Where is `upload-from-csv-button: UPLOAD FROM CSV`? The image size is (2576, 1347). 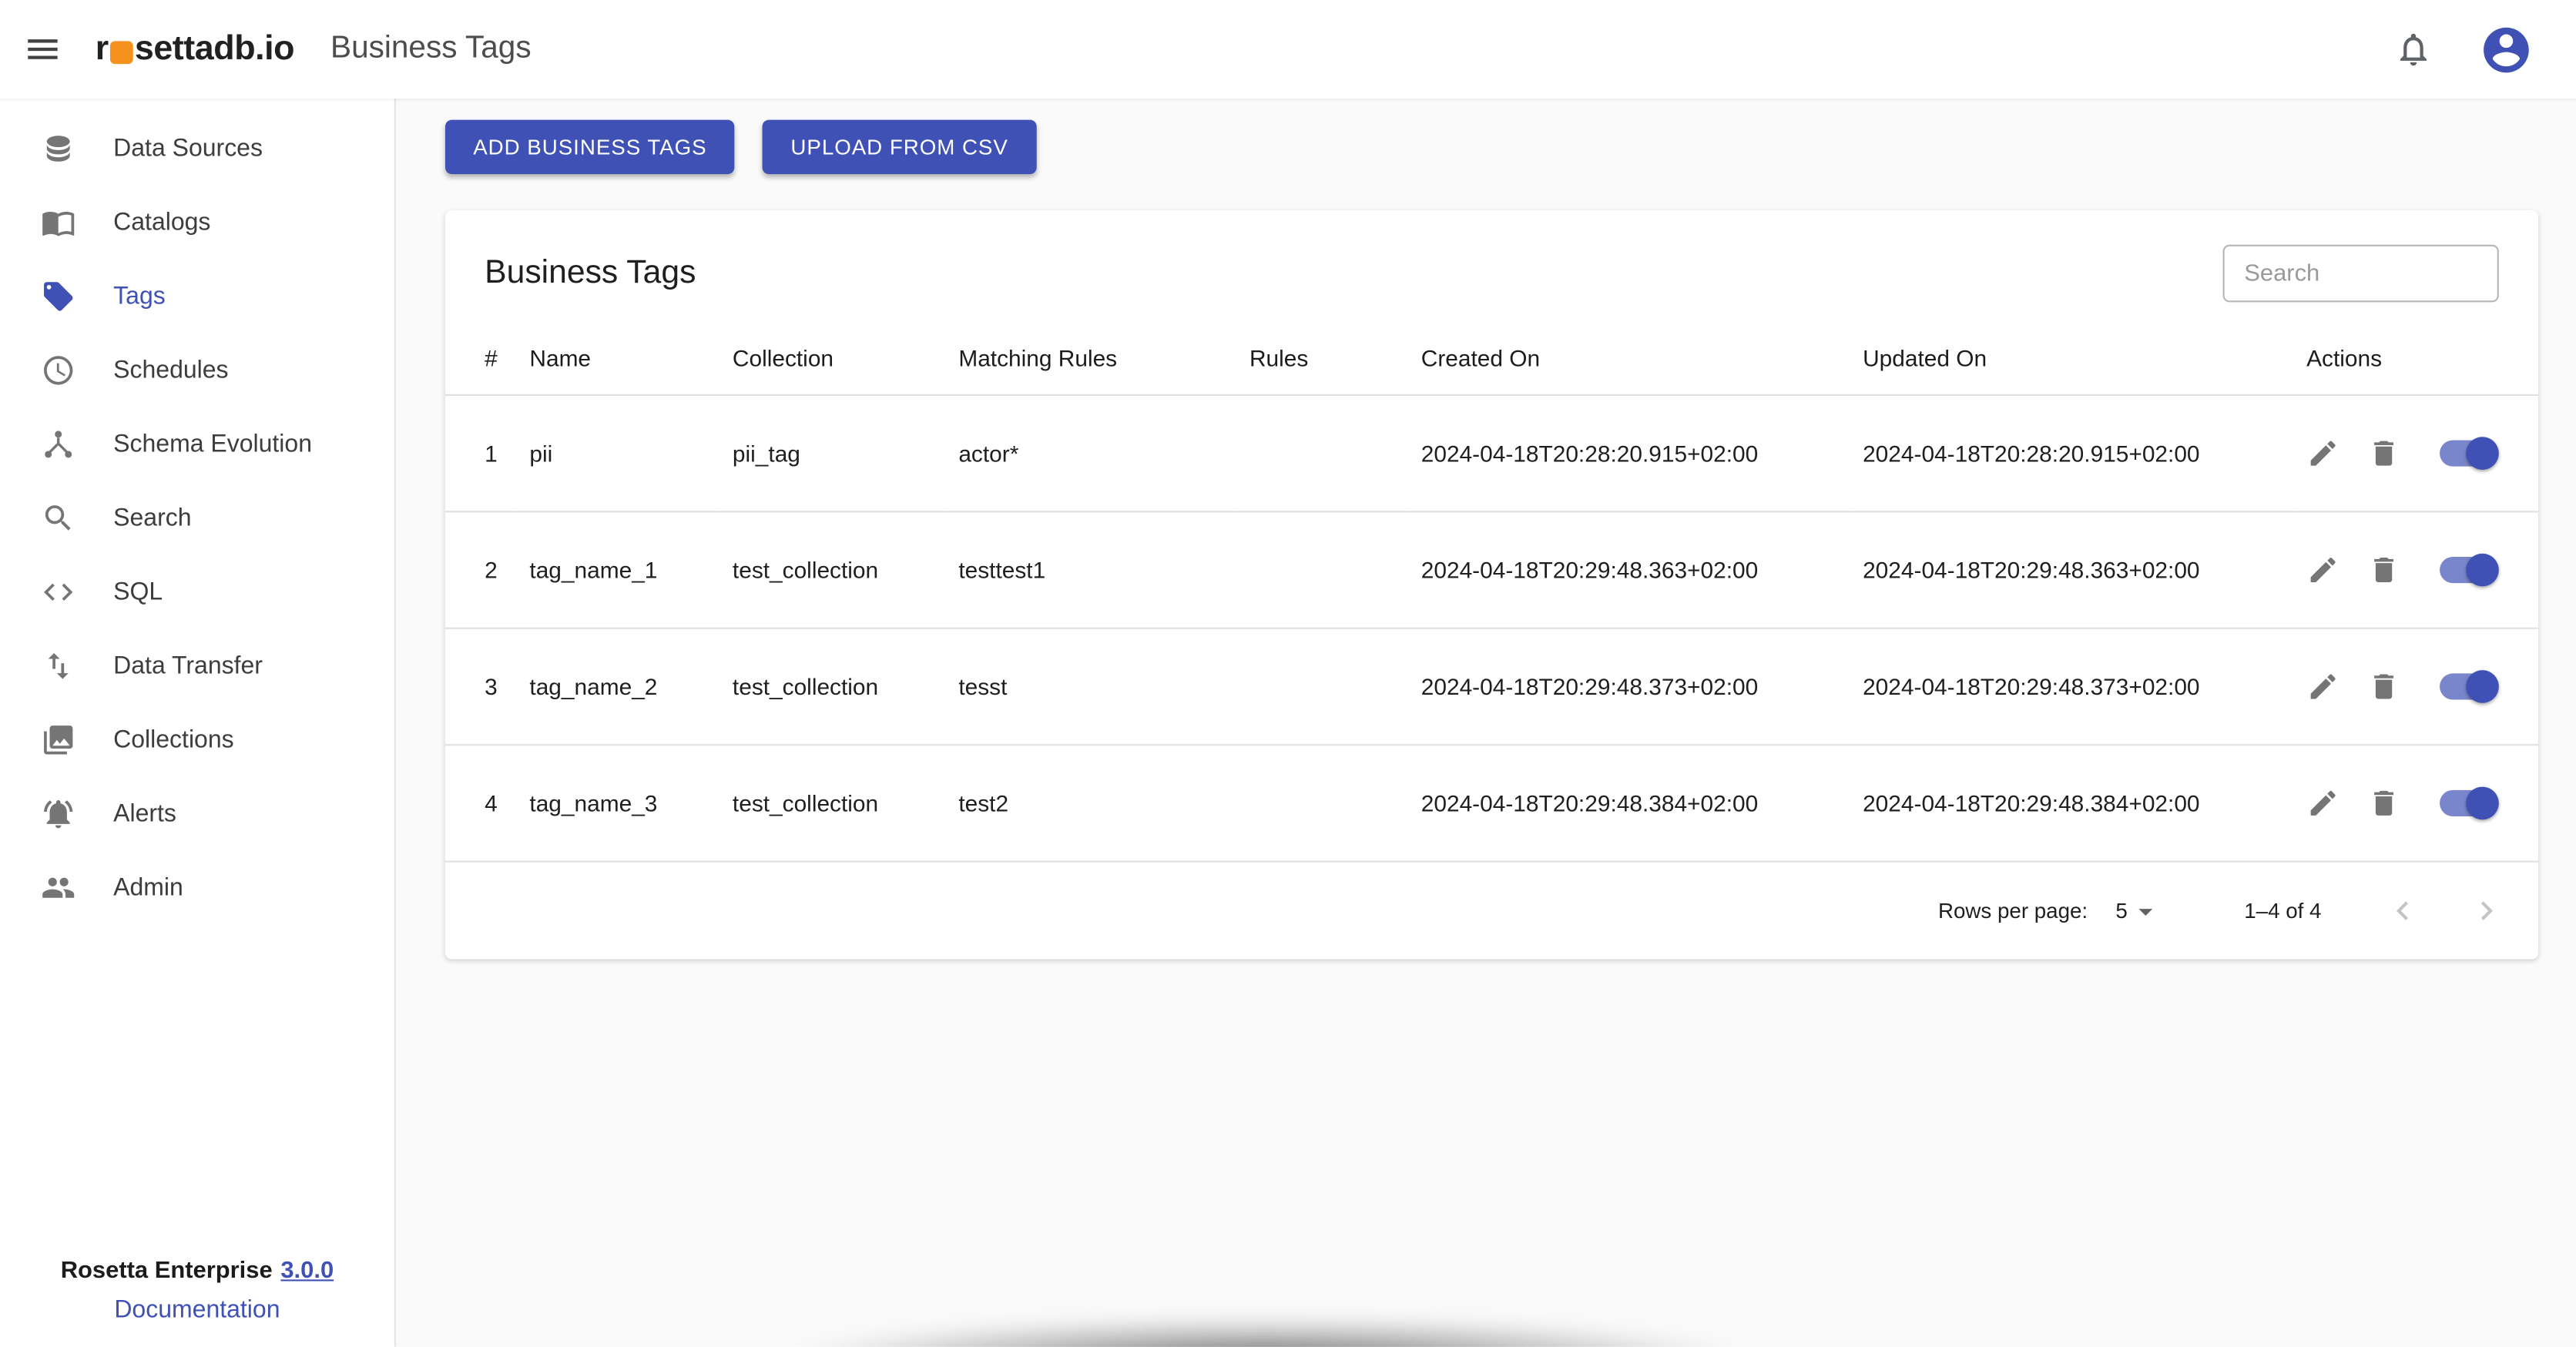 upload-from-csv-button: UPLOAD FROM CSV is located at coordinates (900, 147).